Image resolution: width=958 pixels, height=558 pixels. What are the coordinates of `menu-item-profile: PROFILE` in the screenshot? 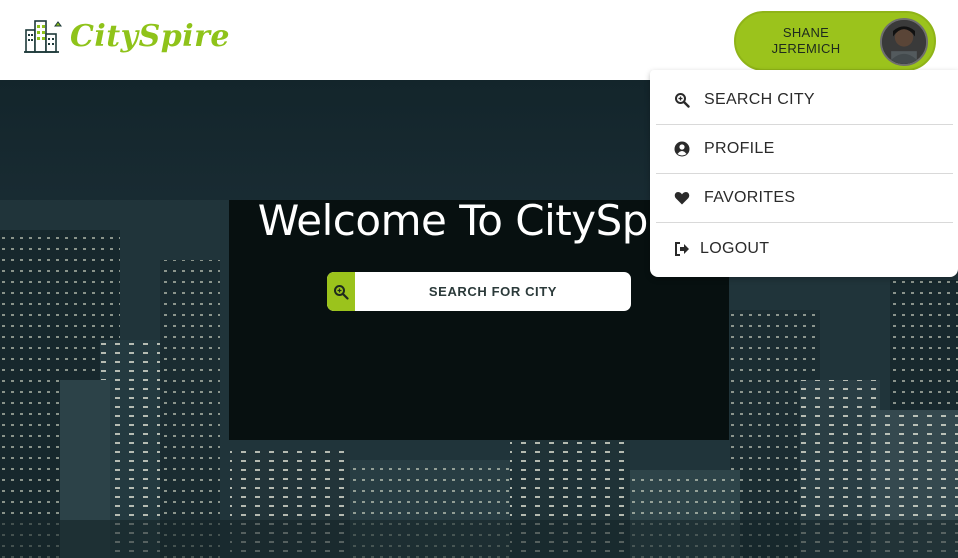 It's located at (804, 149).